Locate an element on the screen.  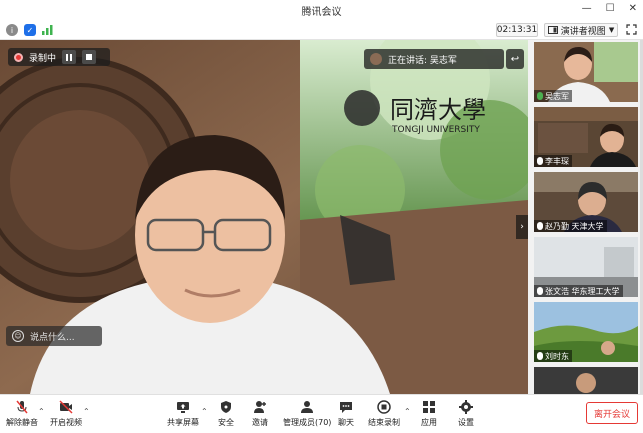
participant-tile: 赵乃勤 天津大学 is located at coordinates (586, 202).